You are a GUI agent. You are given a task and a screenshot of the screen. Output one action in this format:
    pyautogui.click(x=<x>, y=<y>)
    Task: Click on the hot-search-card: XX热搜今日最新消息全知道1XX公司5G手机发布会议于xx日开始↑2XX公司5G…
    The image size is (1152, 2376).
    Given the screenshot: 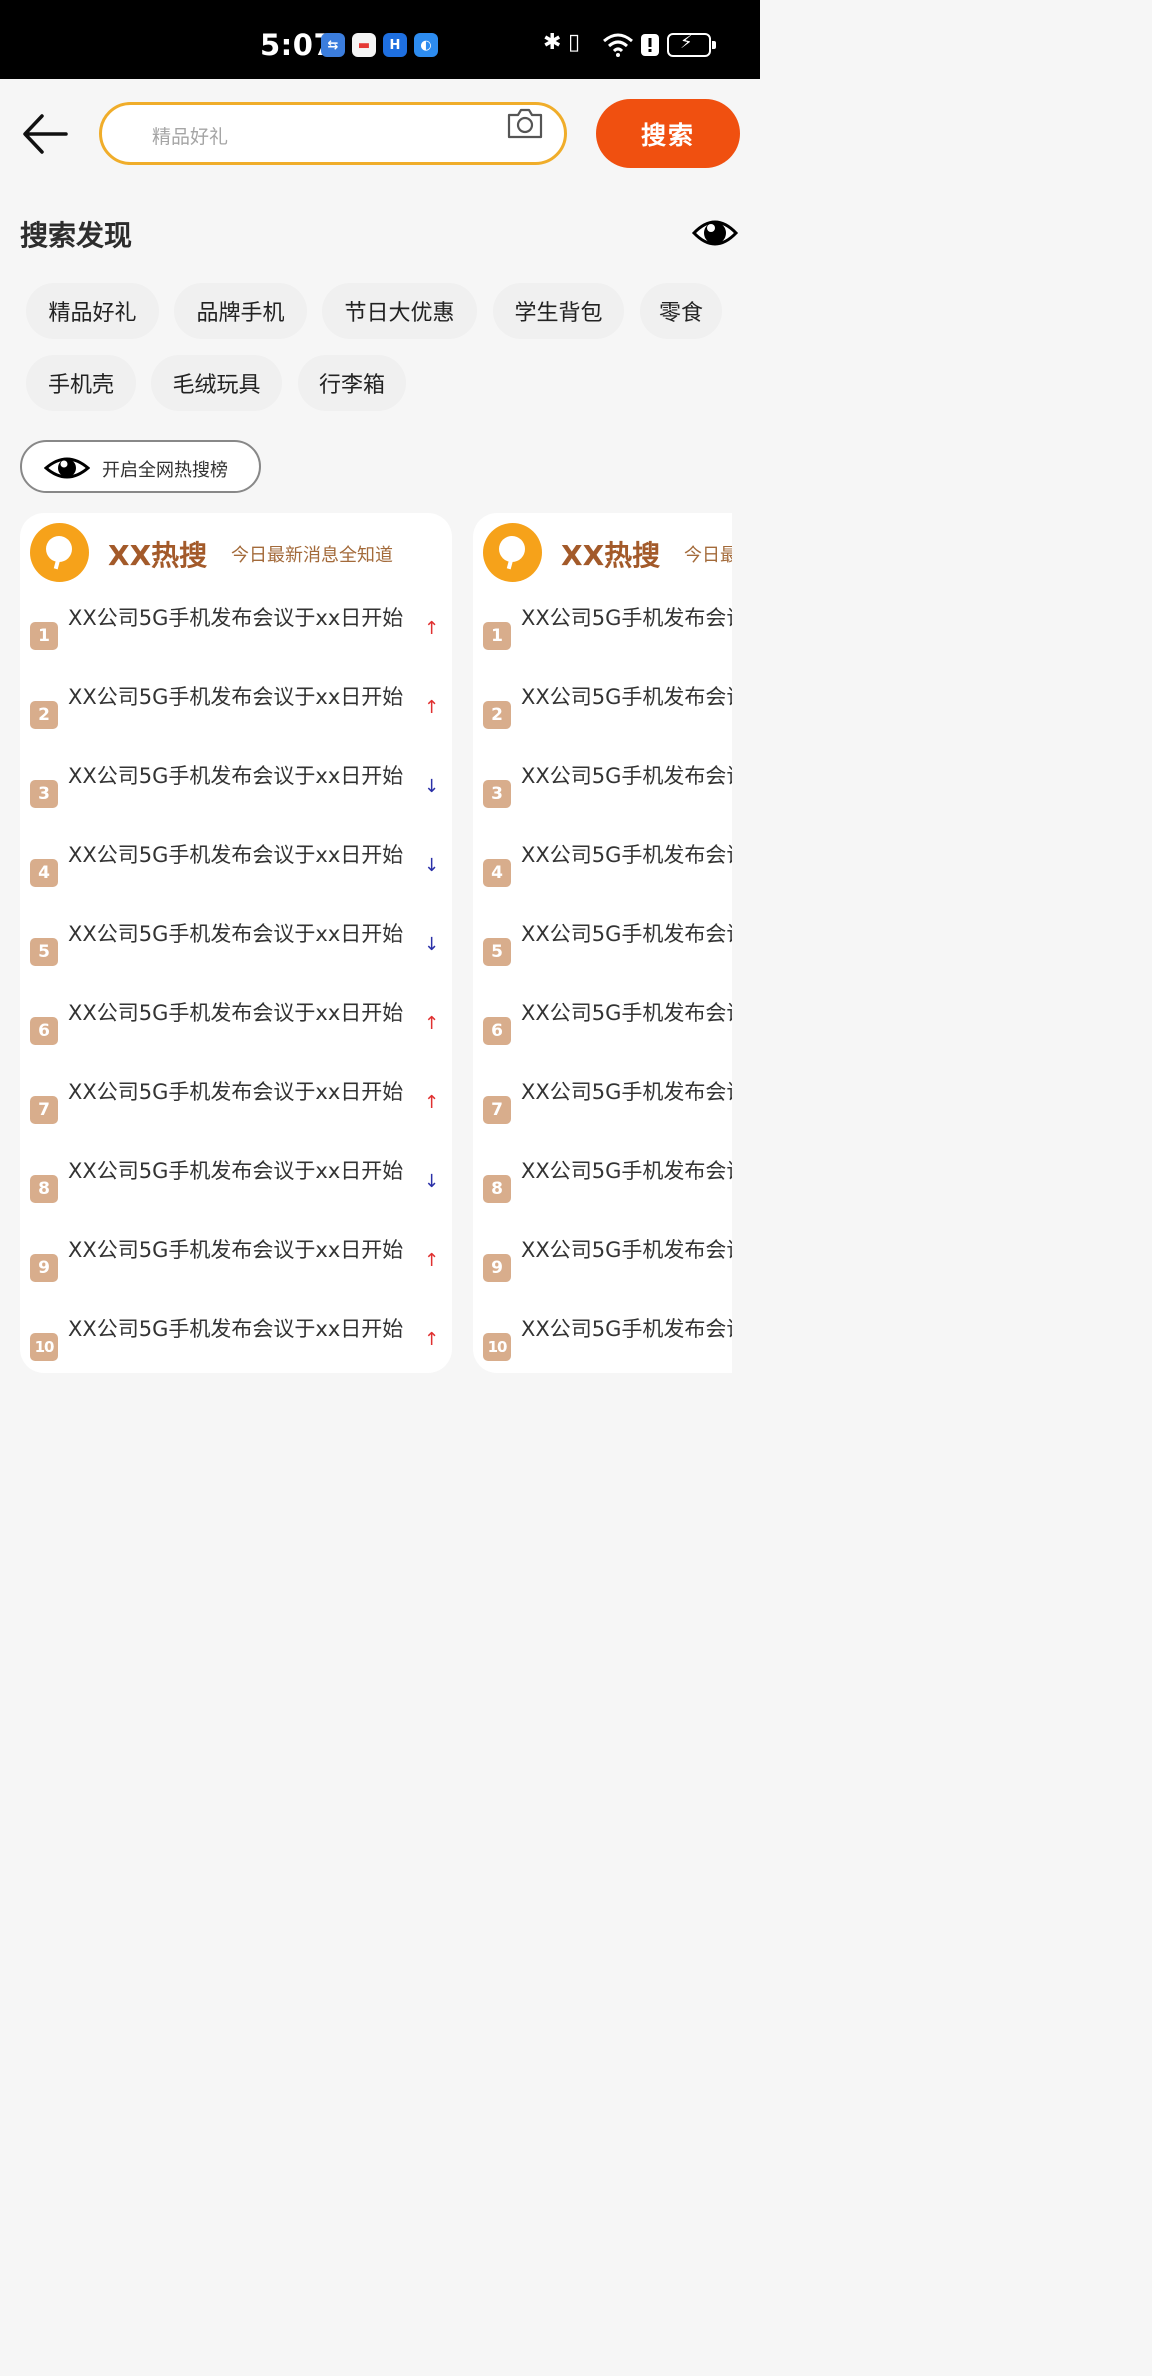 What is the action you would take?
    pyautogui.click(x=602, y=943)
    